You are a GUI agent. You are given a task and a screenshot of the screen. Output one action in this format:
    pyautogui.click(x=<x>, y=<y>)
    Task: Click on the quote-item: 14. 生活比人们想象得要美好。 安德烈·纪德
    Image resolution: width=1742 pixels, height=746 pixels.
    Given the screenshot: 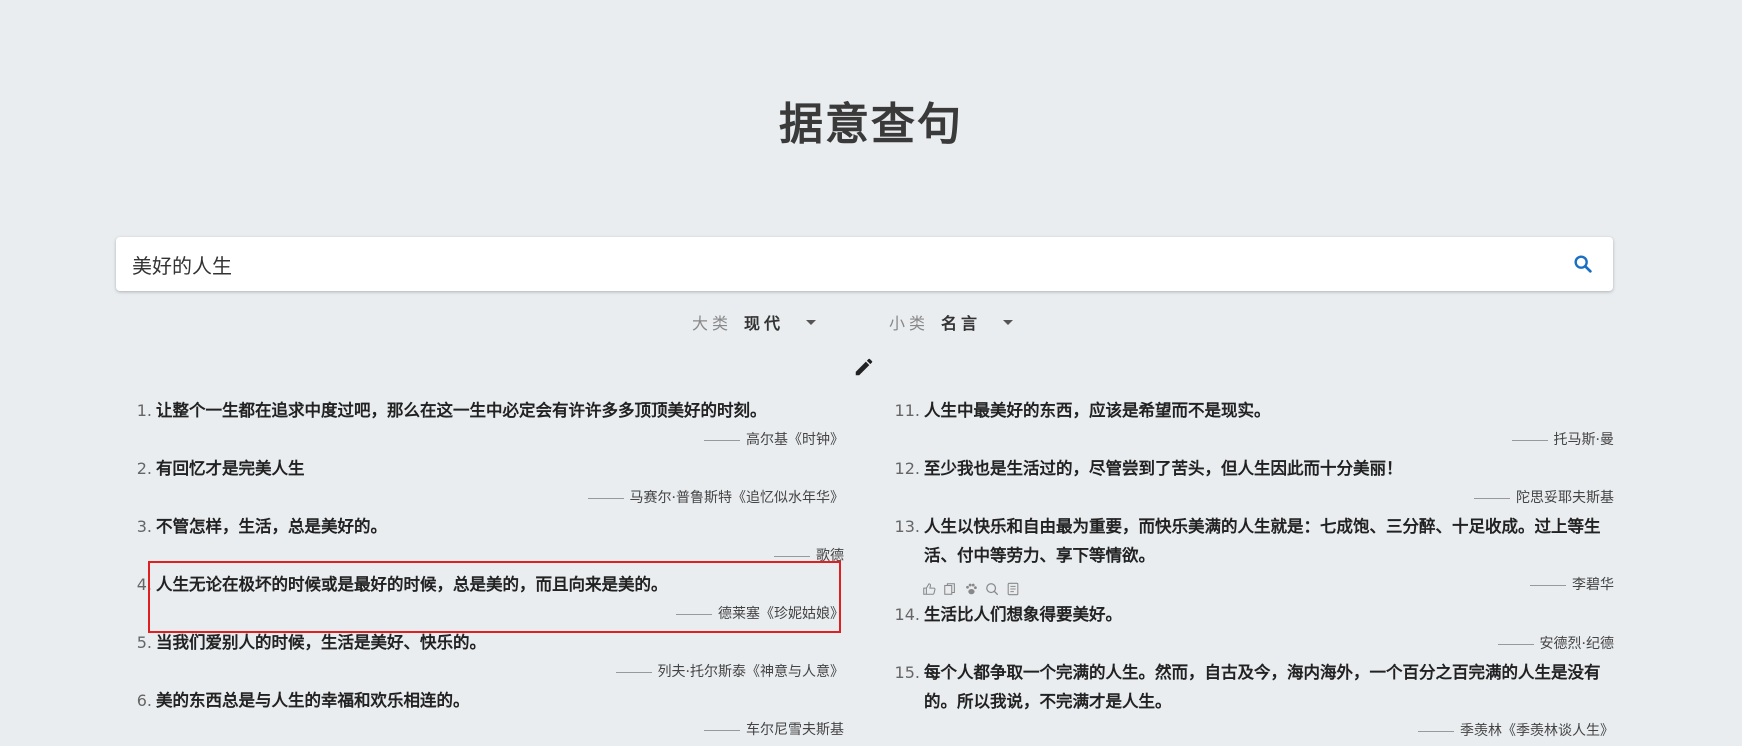 What is the action you would take?
    pyautogui.click(x=1252, y=629)
    